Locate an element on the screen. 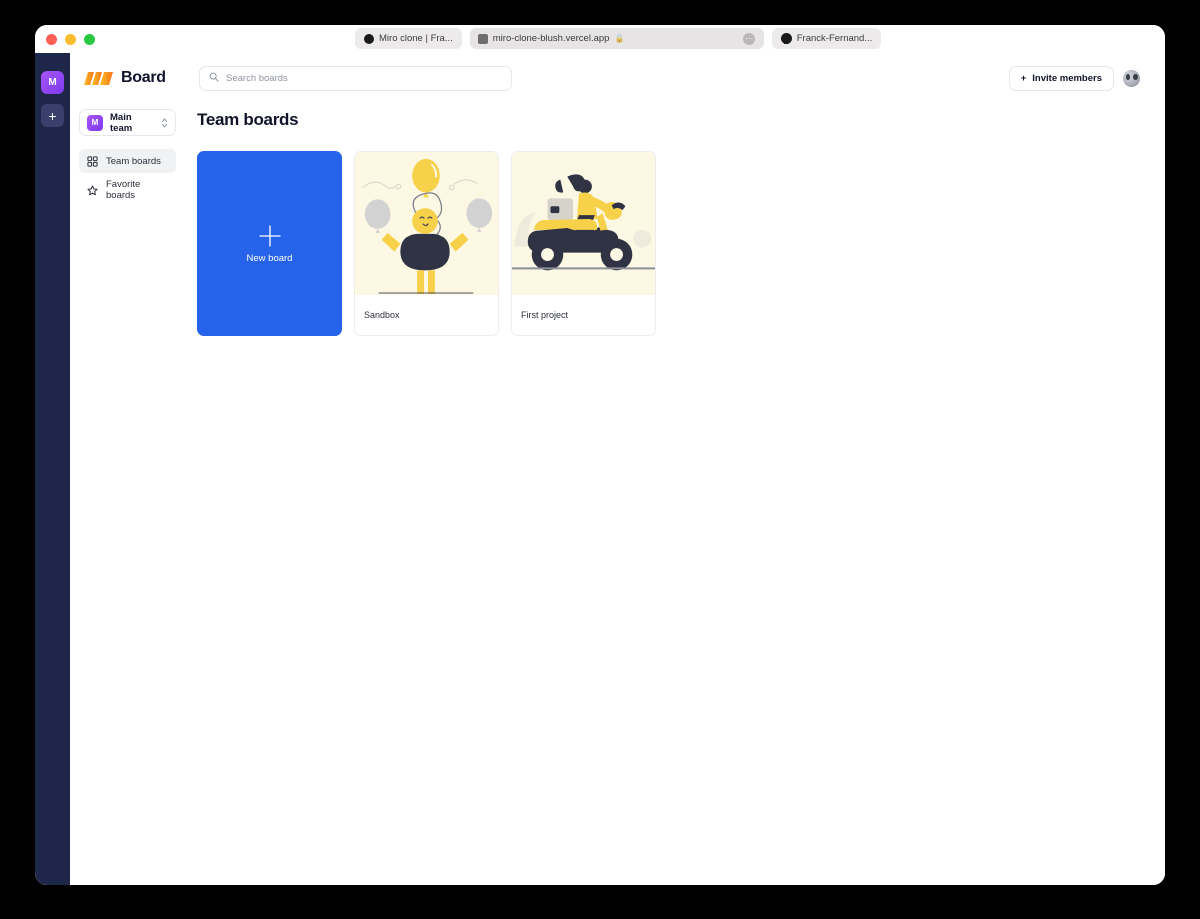 The height and width of the screenshot is (919, 1200). search-icon is located at coordinates (214, 78).